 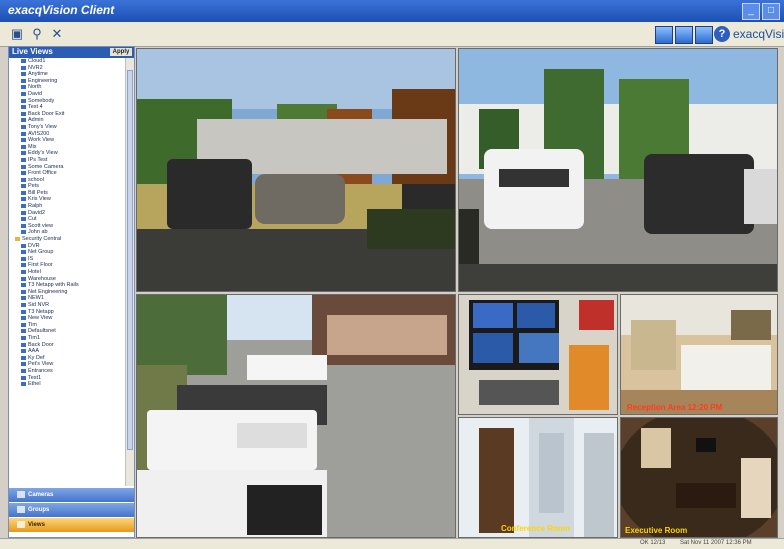 What do you see at coordinates (130, 260) in the screenshot?
I see `scroll-thumb` at bounding box center [130, 260].